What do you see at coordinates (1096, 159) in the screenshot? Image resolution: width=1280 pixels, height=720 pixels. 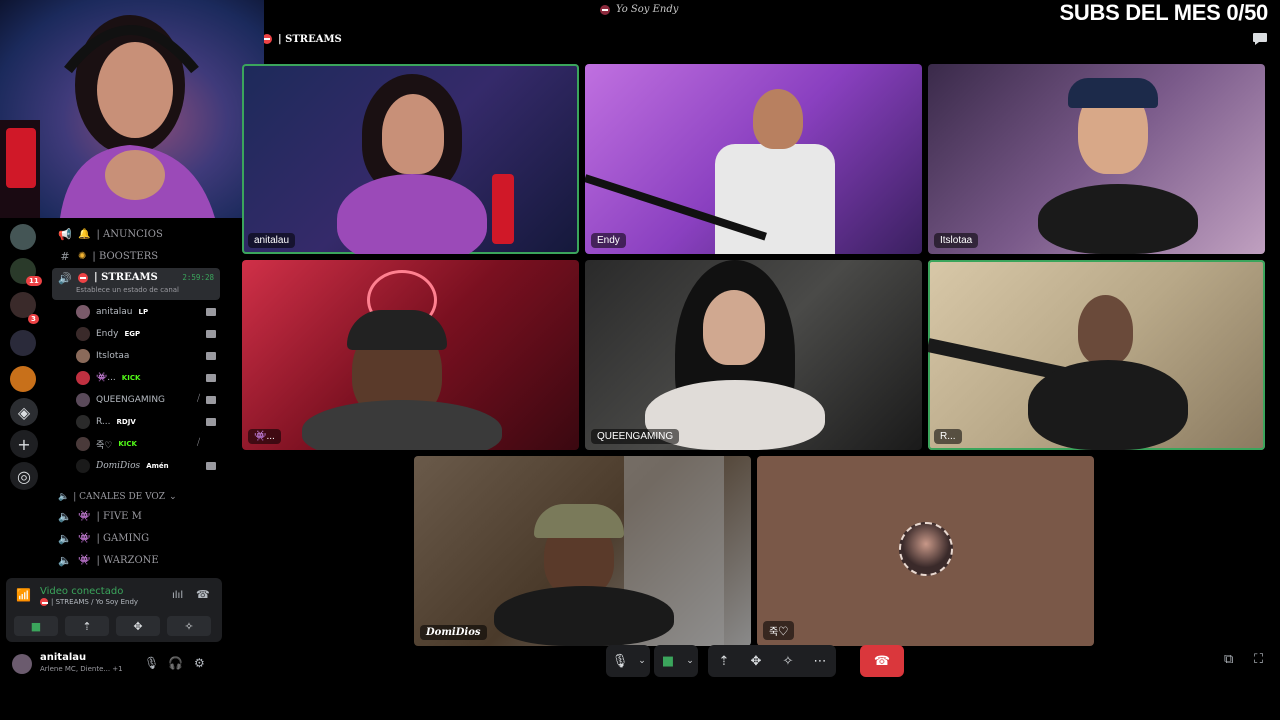 I see `video-tile: Itslotaa` at bounding box center [1096, 159].